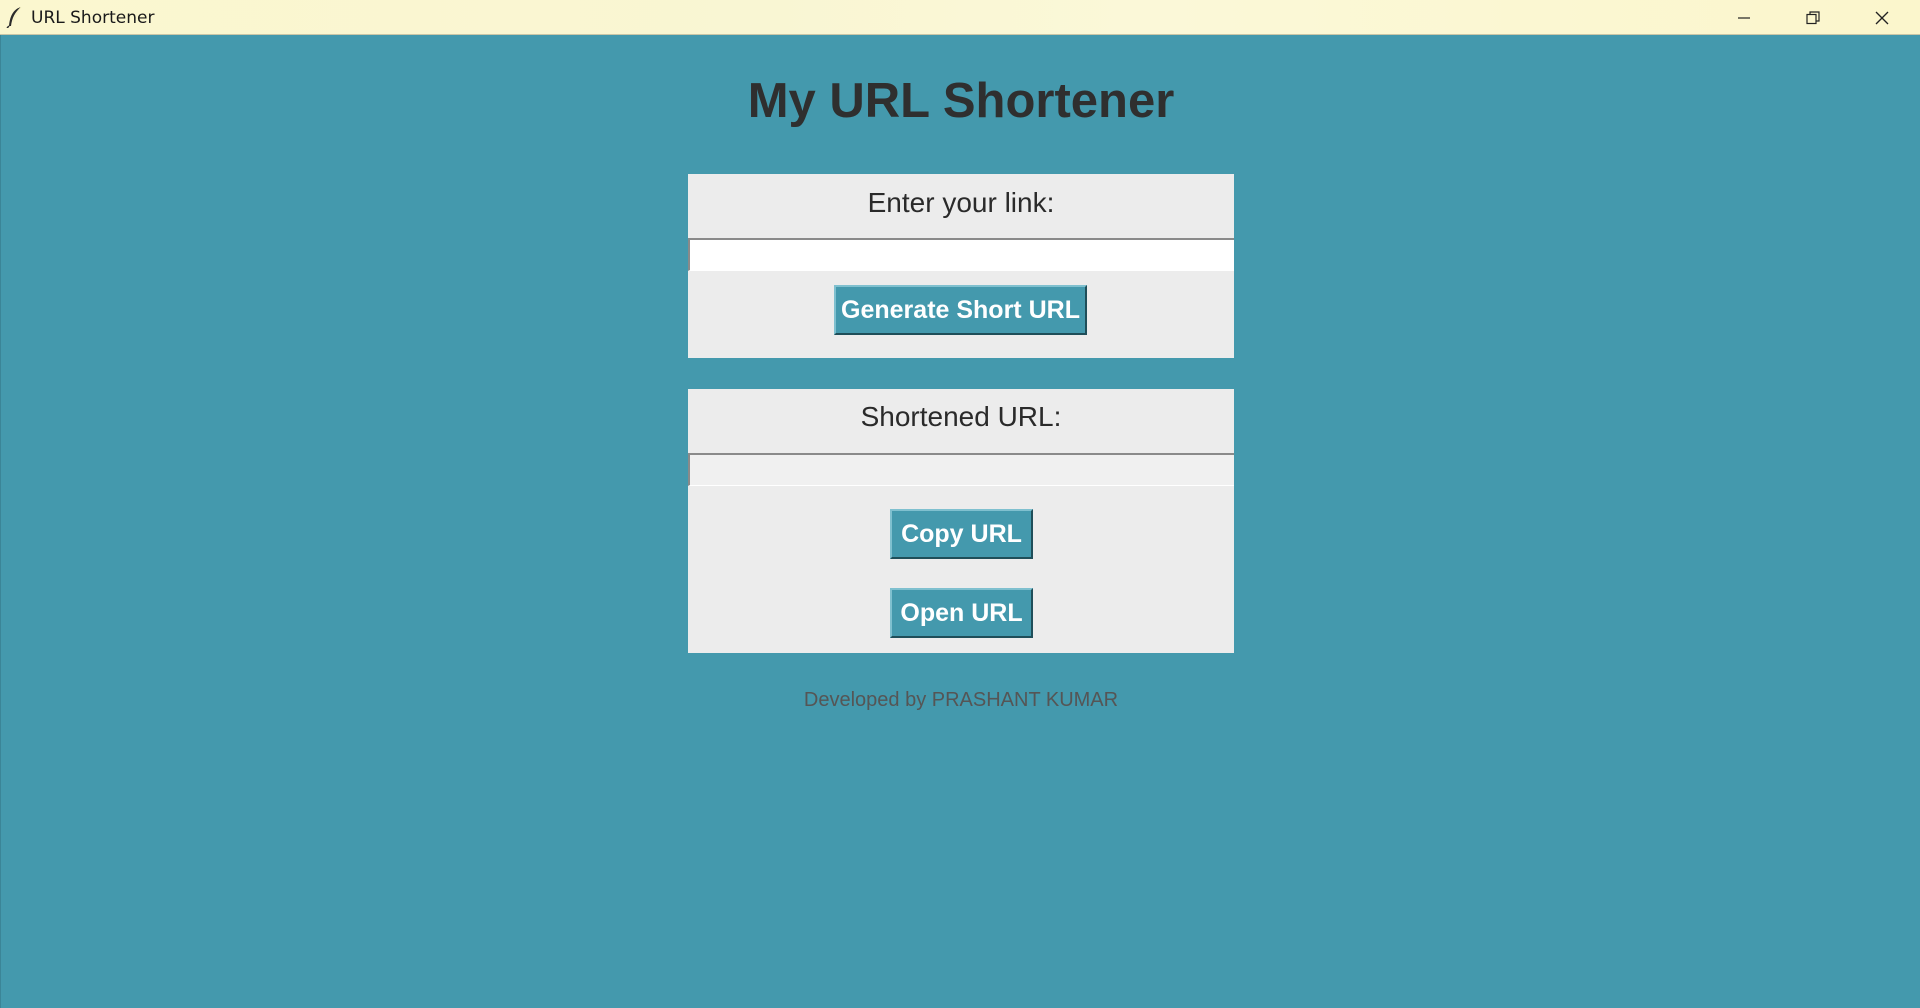 The height and width of the screenshot is (1008, 1920). Describe the element at coordinates (961, 469) in the screenshot. I see `shortened-url-field` at that location.